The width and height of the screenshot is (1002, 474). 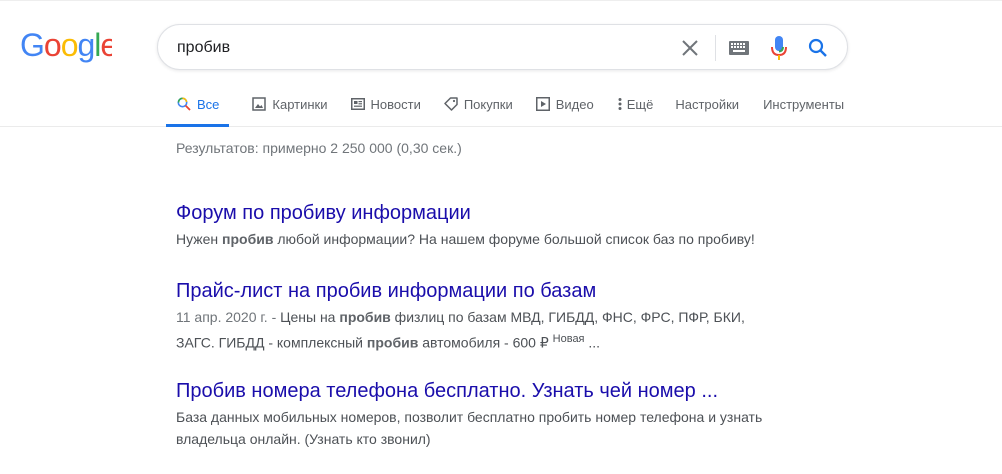 What do you see at coordinates (259, 104) in the screenshot?
I see `image-icon` at bounding box center [259, 104].